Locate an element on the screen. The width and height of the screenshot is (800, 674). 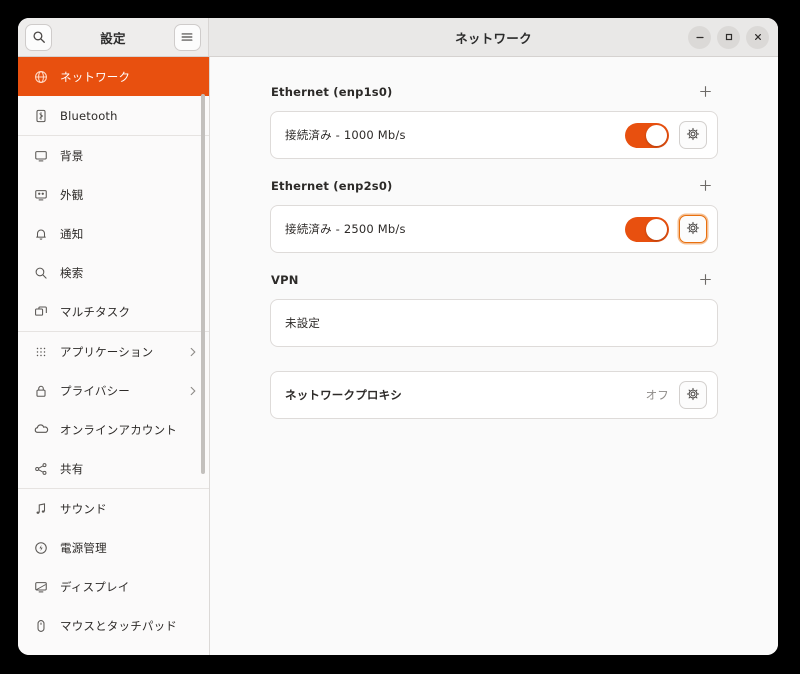
ethernet-2-toggle is located at coordinates (647, 229).